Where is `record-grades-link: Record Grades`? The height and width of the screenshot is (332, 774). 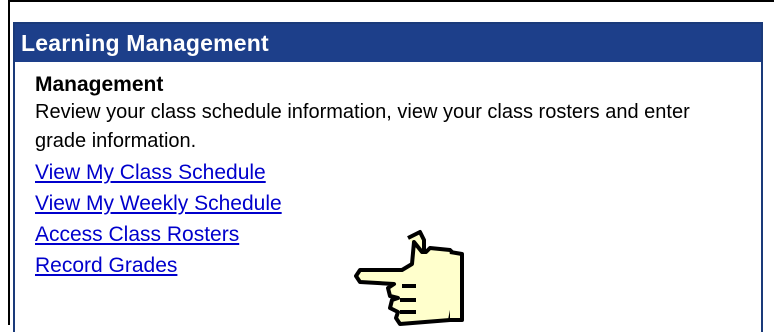
record-grades-link: Record Grades is located at coordinates (106, 265).